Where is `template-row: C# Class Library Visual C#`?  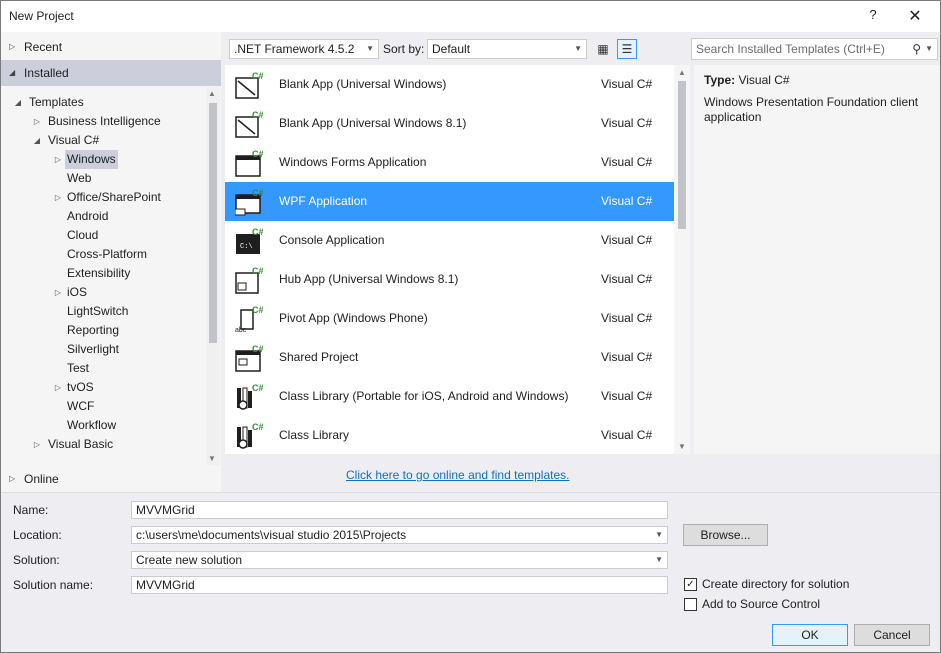
template-row: C# Class Library Visual C# is located at coordinates (450, 435).